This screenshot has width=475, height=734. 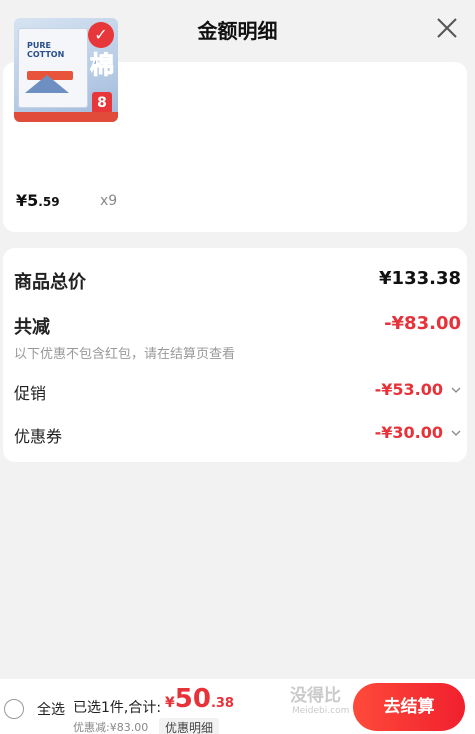 I want to click on coupon-label: 优惠券, so click(x=38, y=436).